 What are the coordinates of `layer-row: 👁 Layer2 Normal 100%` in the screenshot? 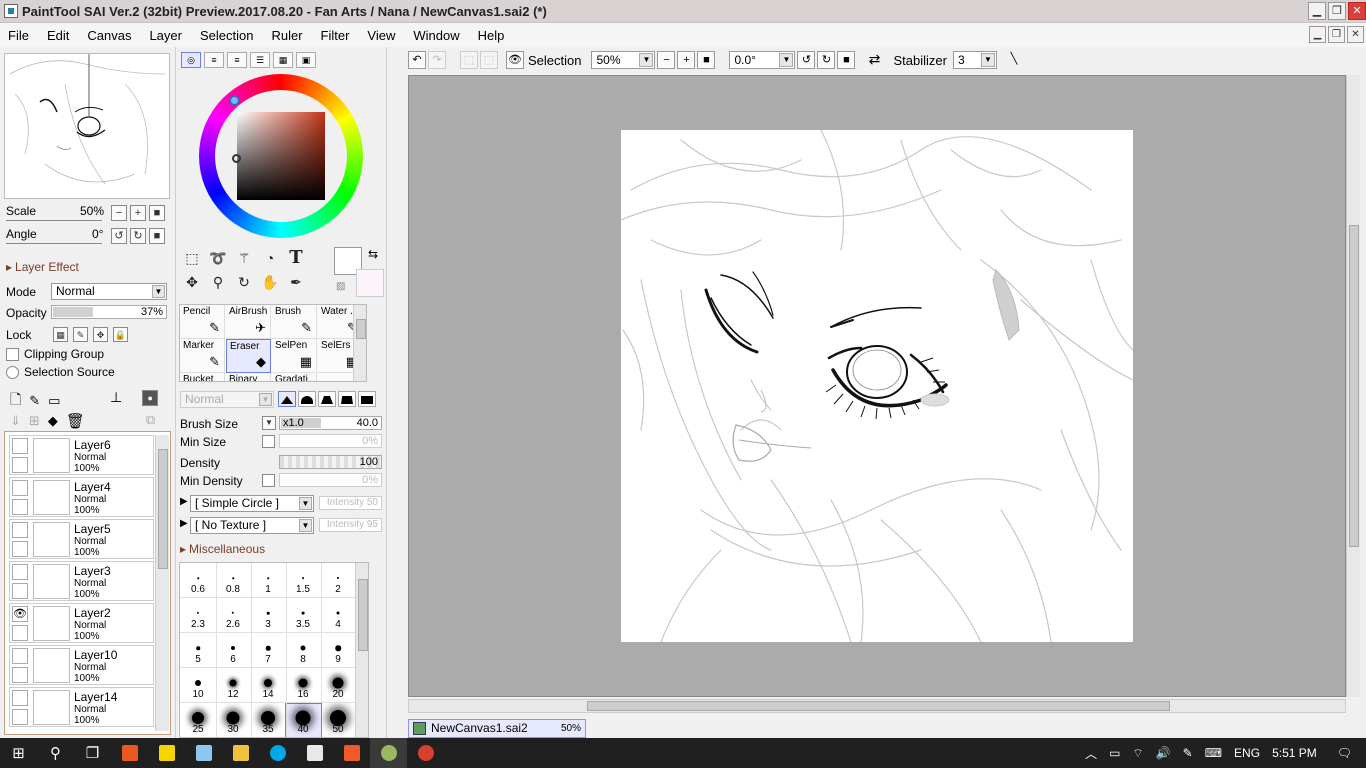 It's located at (81, 623).